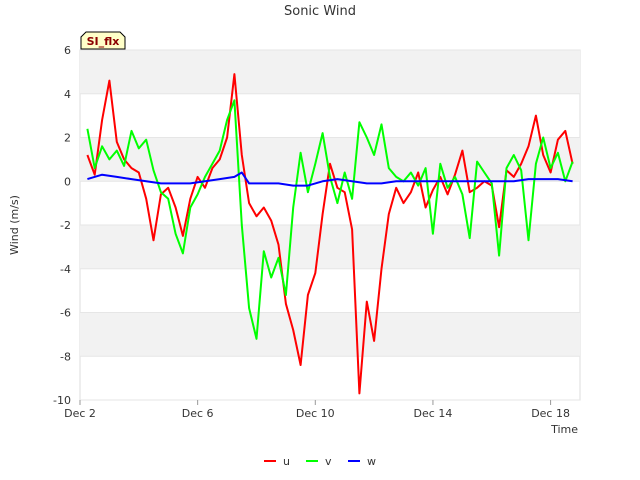  What do you see at coordinates (564, 429) in the screenshot?
I see `x-axis-label: Time` at bounding box center [564, 429].